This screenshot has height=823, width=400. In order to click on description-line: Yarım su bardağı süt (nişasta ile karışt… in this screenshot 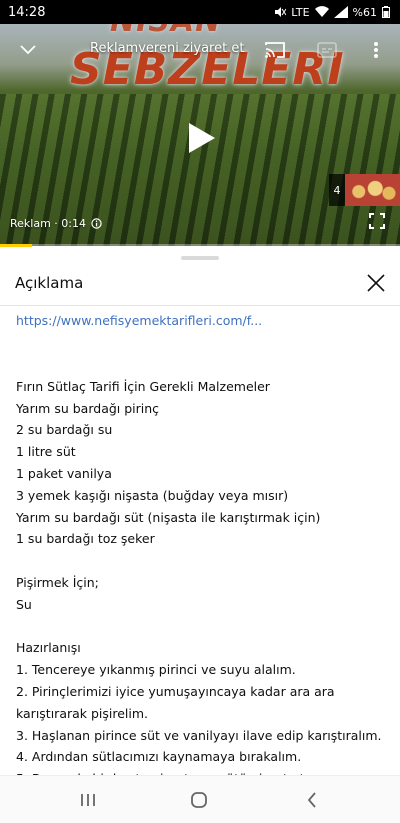, I will do `click(168, 517)`.